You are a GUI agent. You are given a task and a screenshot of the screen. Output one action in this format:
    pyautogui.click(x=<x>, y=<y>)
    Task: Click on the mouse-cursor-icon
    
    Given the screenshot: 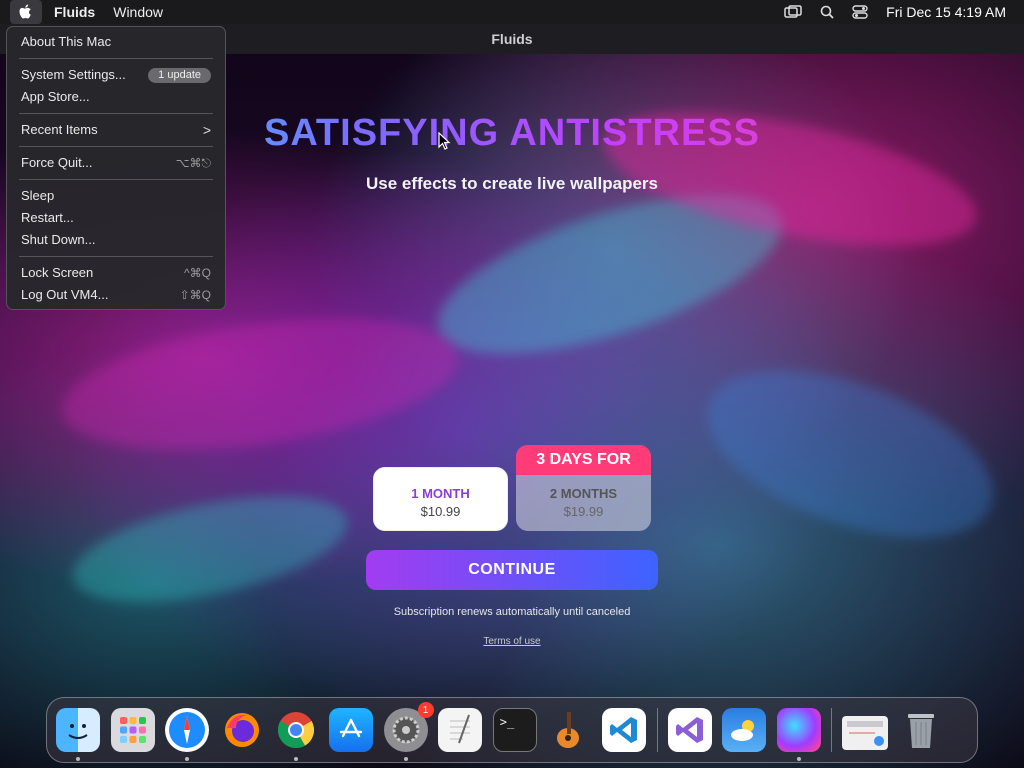 What is the action you would take?
    pyautogui.click(x=444, y=141)
    